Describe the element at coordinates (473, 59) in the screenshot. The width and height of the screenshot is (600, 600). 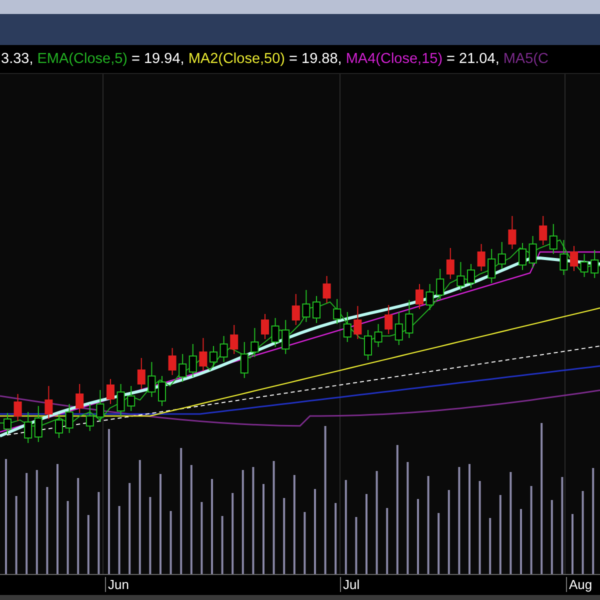
I see `legend-text: = 21.04,` at that location.